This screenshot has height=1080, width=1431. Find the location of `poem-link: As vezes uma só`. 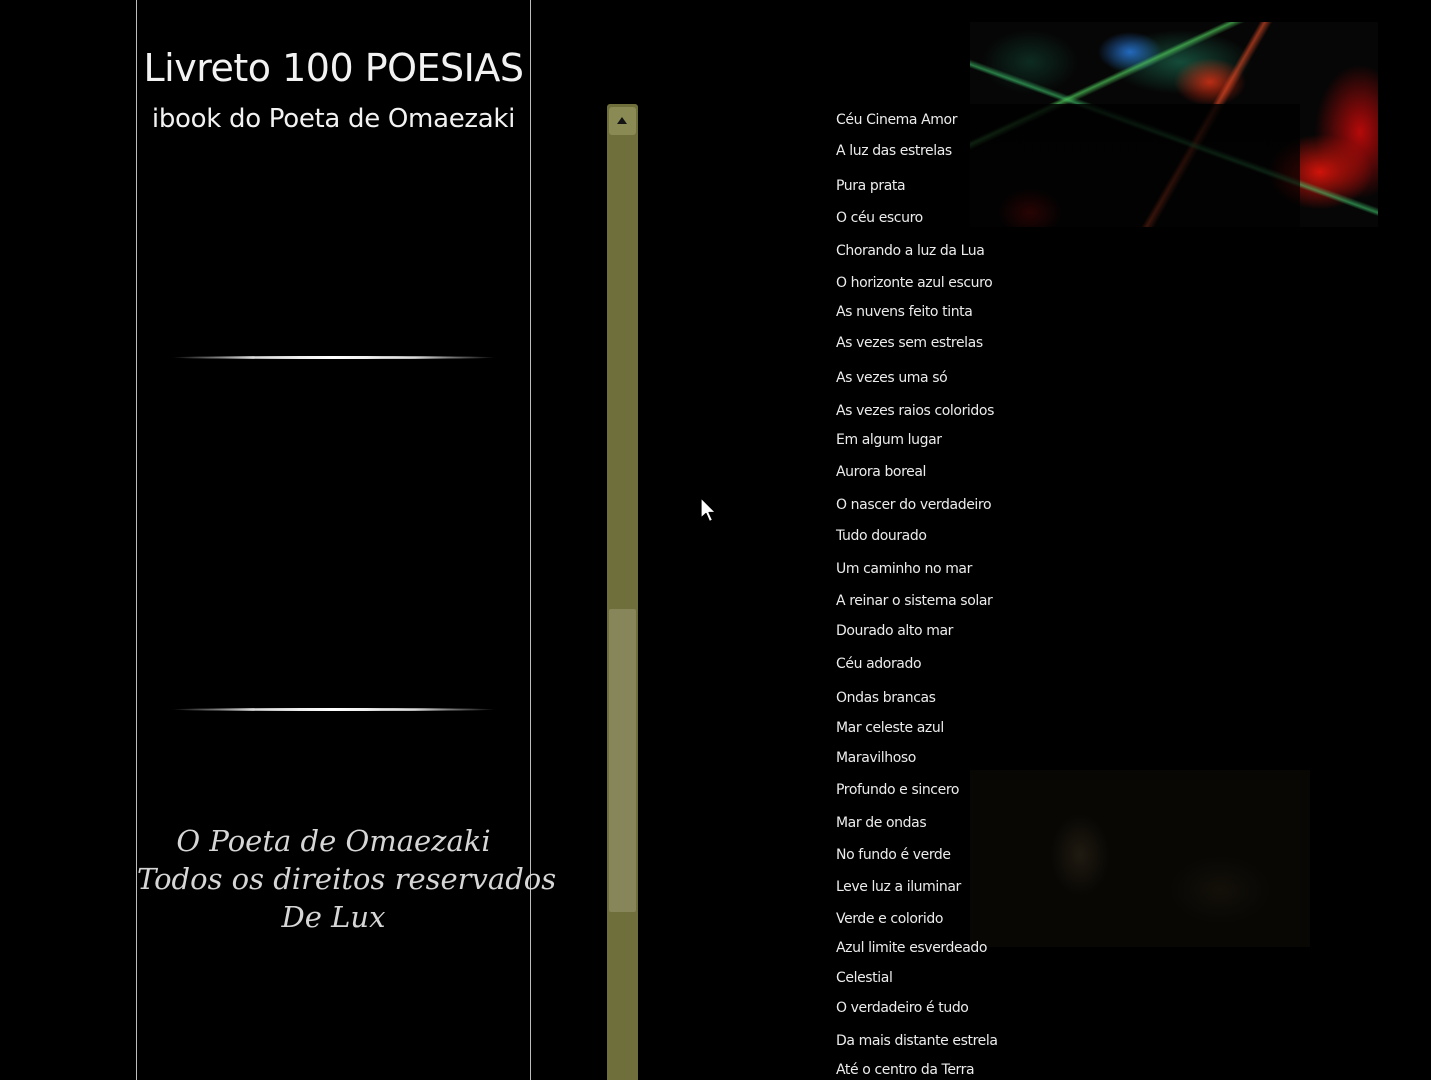

poem-link: As vezes uma só is located at coordinates (892, 378).